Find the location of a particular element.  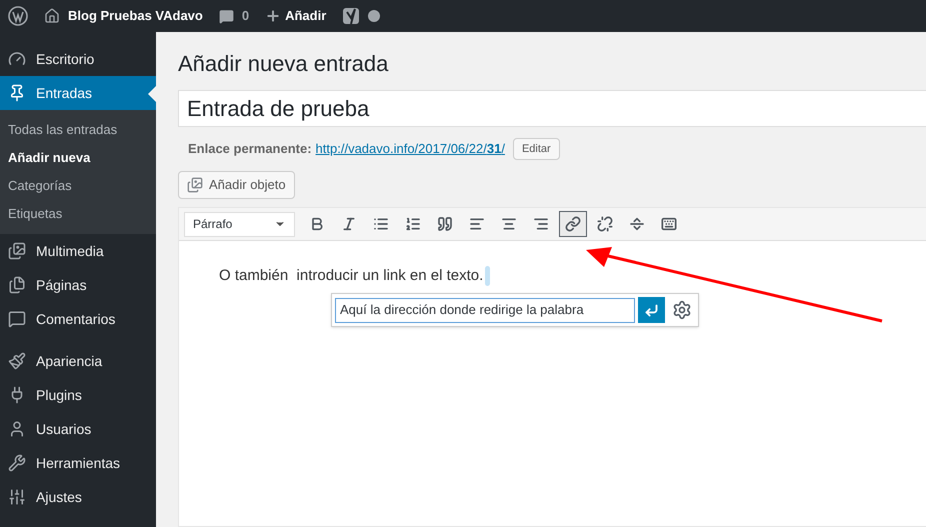

sidebar-item: Comentarios is located at coordinates (78, 319).